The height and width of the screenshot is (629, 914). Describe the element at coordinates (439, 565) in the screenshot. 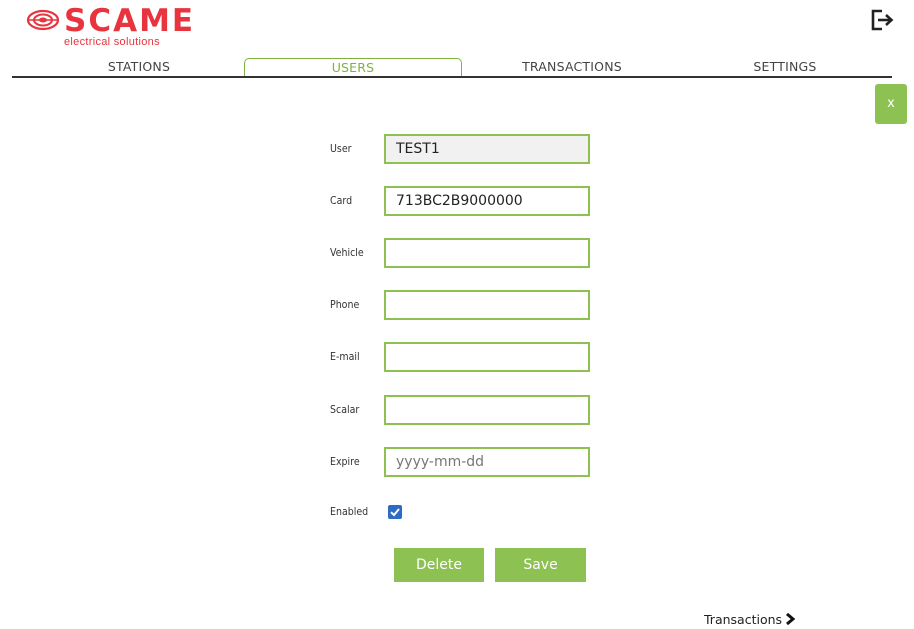

I see `delete-button: Delete` at that location.